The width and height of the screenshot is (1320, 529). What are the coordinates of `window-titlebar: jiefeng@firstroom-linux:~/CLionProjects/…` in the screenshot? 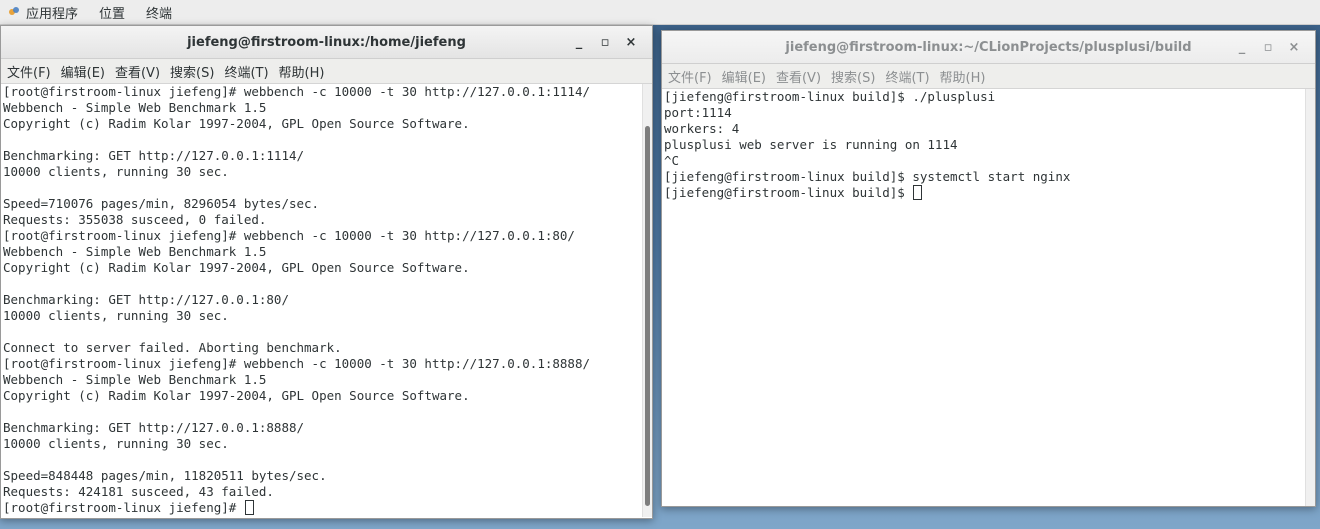 It's located at (988, 47).